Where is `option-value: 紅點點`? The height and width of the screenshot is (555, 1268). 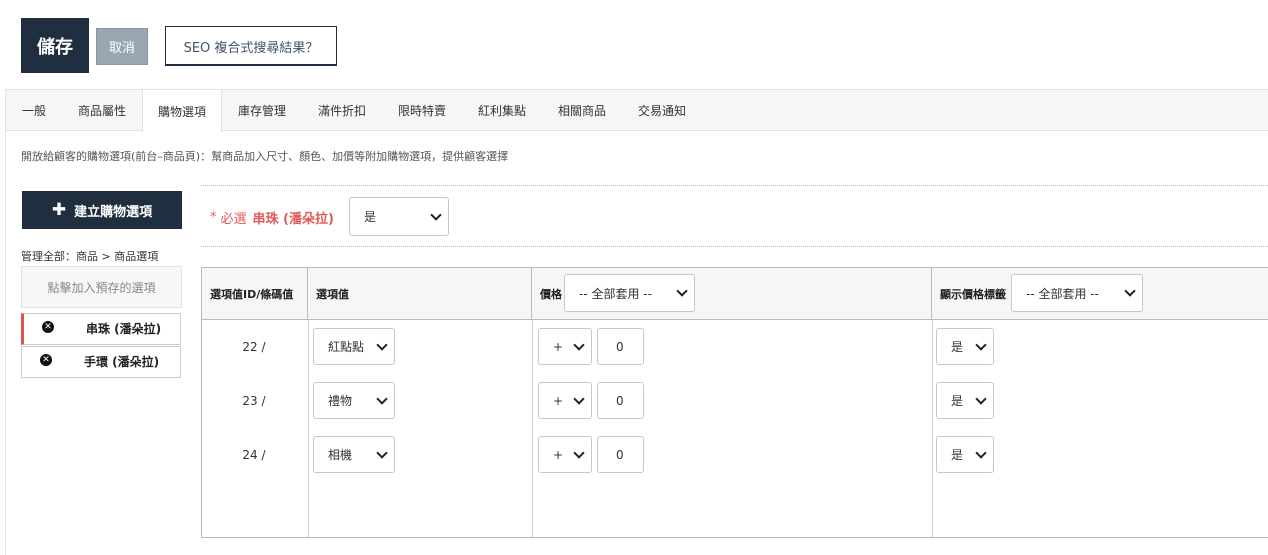
option-value: 紅點點 is located at coordinates (346, 347).